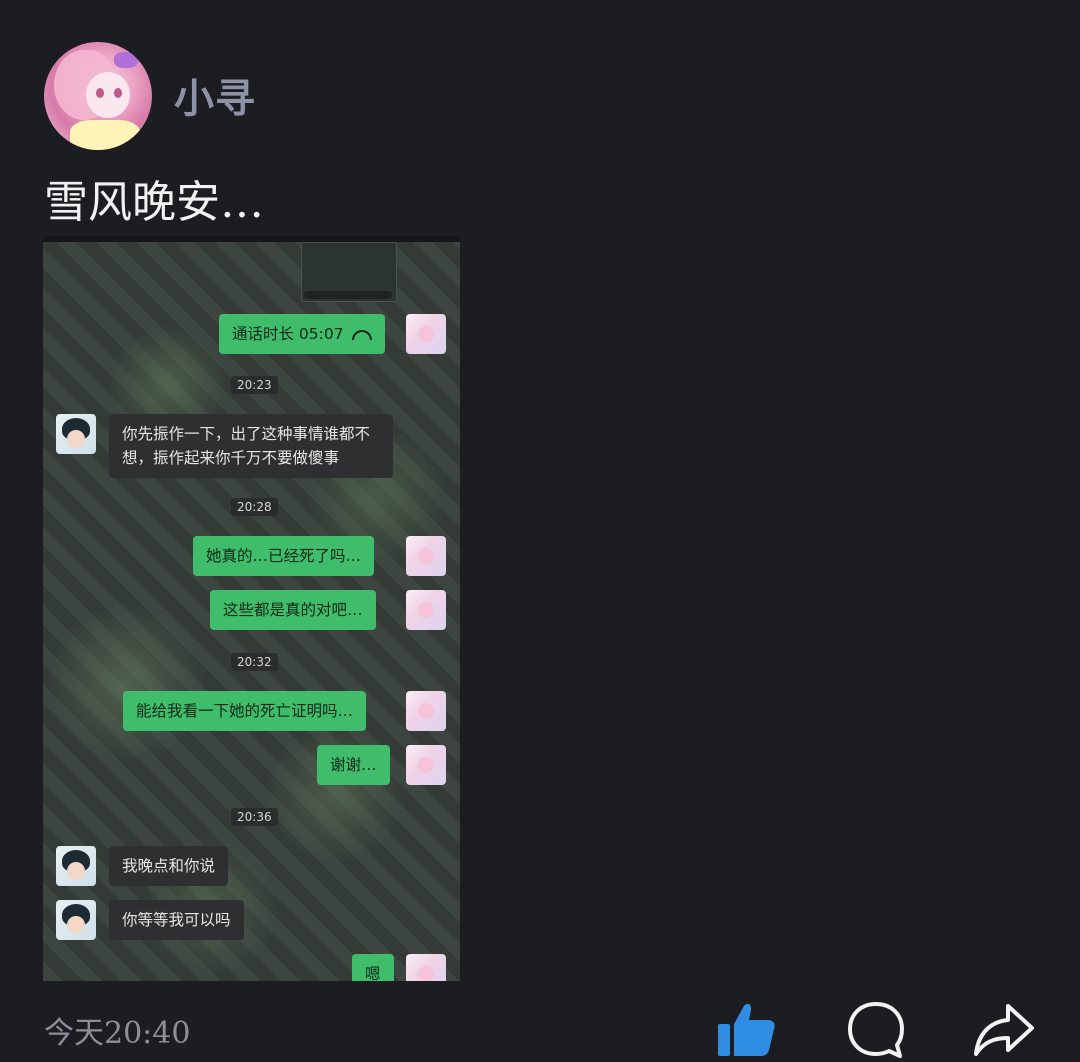 This screenshot has width=1080, height=1062. I want to click on phone-hangup-icon, so click(361, 334).